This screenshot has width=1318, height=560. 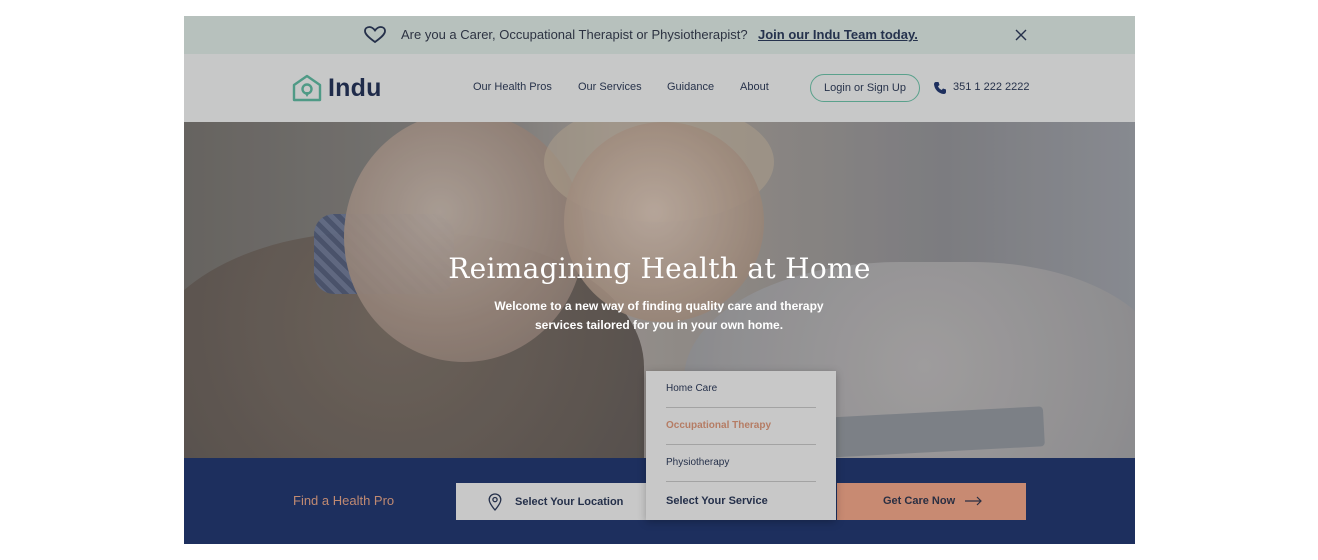 What do you see at coordinates (512, 87) in the screenshot?
I see `nav-link-health-pros: Our Health Pros` at bounding box center [512, 87].